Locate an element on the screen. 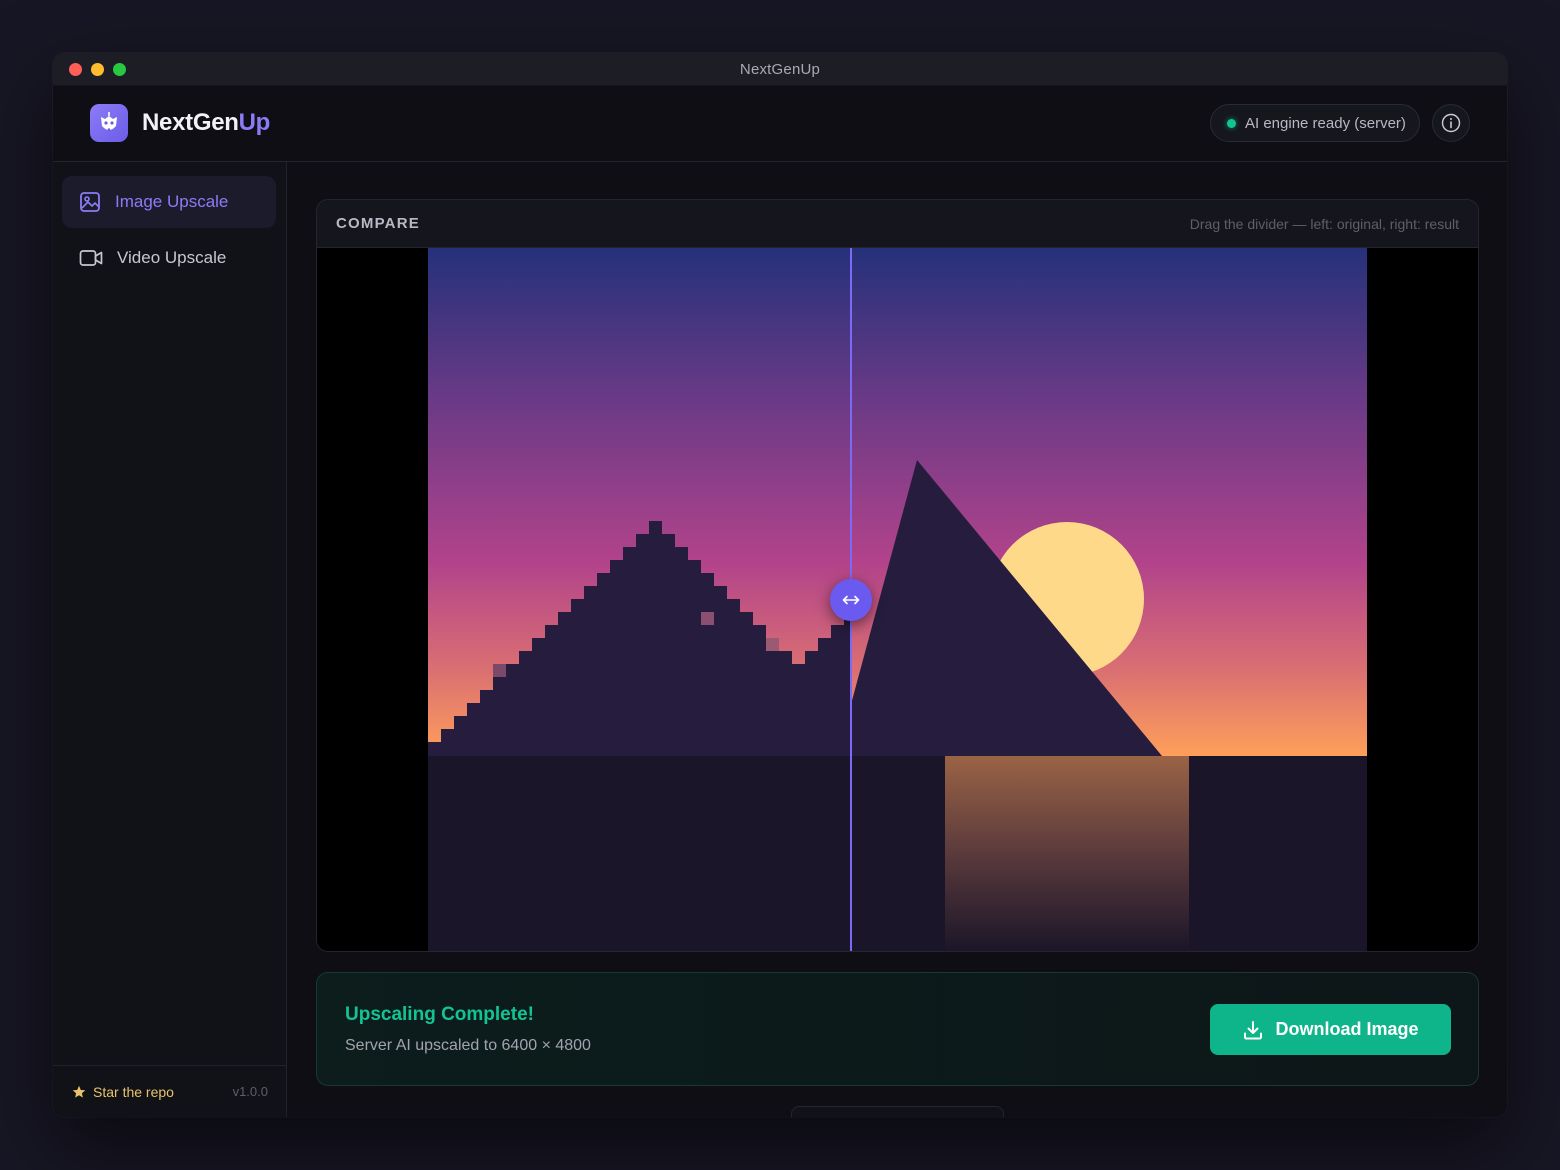  download-button-label: Download Image is located at coordinates (1347, 1029).